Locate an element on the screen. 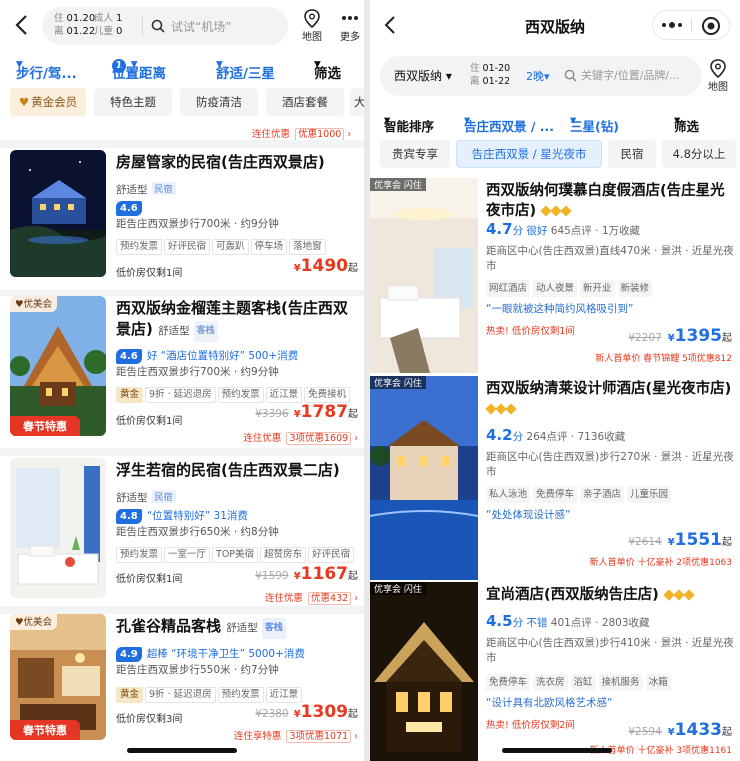  promo-row: 连住优惠 3项优惠1609 › is located at coordinates (300, 435).